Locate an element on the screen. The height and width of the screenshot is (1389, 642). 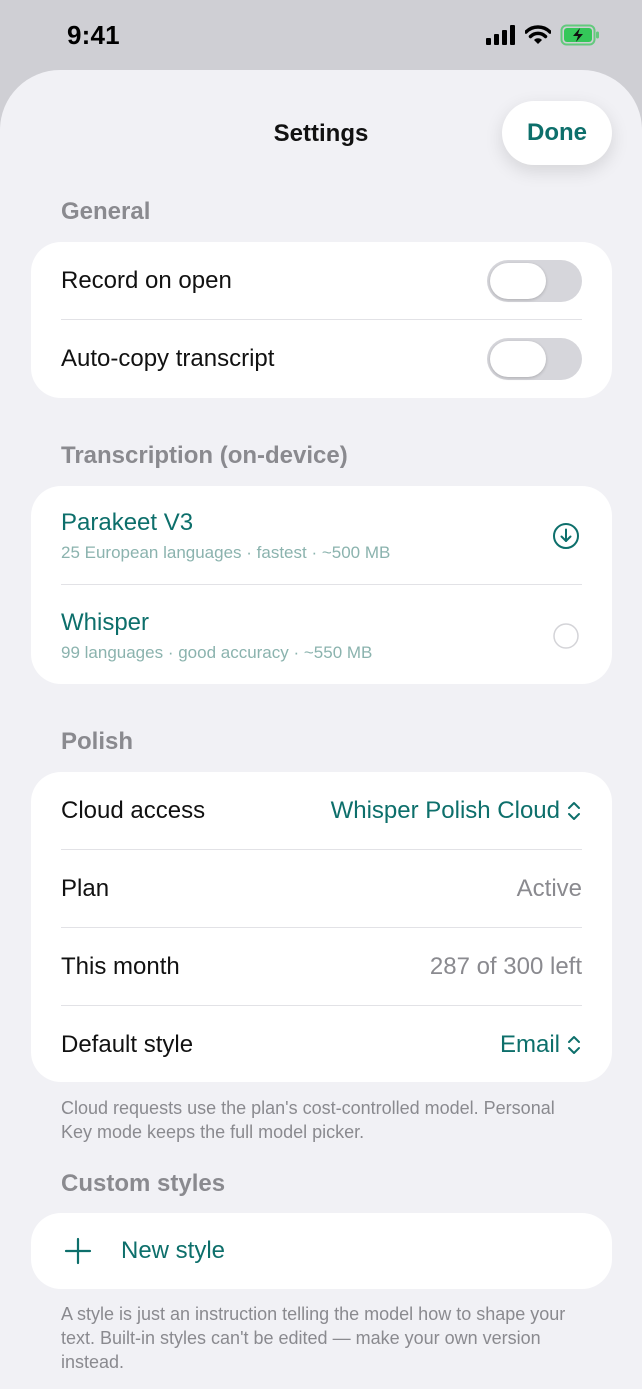
this-month-label: This month is located at coordinates (120, 966).